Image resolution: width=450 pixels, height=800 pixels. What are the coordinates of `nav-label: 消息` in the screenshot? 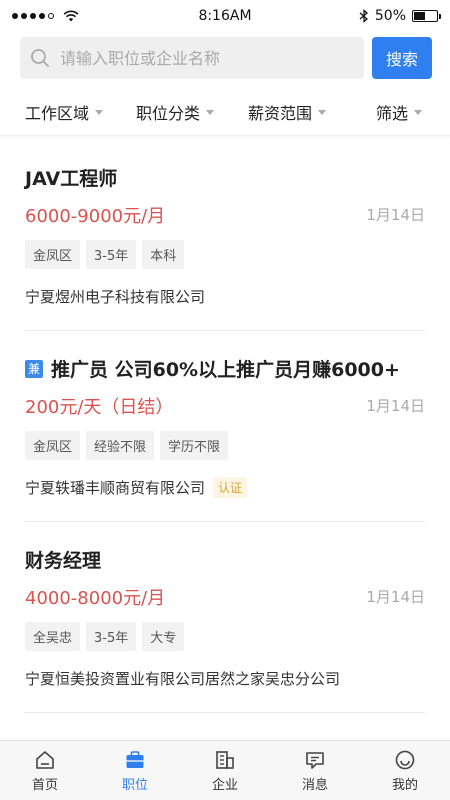 It's located at (314, 785).